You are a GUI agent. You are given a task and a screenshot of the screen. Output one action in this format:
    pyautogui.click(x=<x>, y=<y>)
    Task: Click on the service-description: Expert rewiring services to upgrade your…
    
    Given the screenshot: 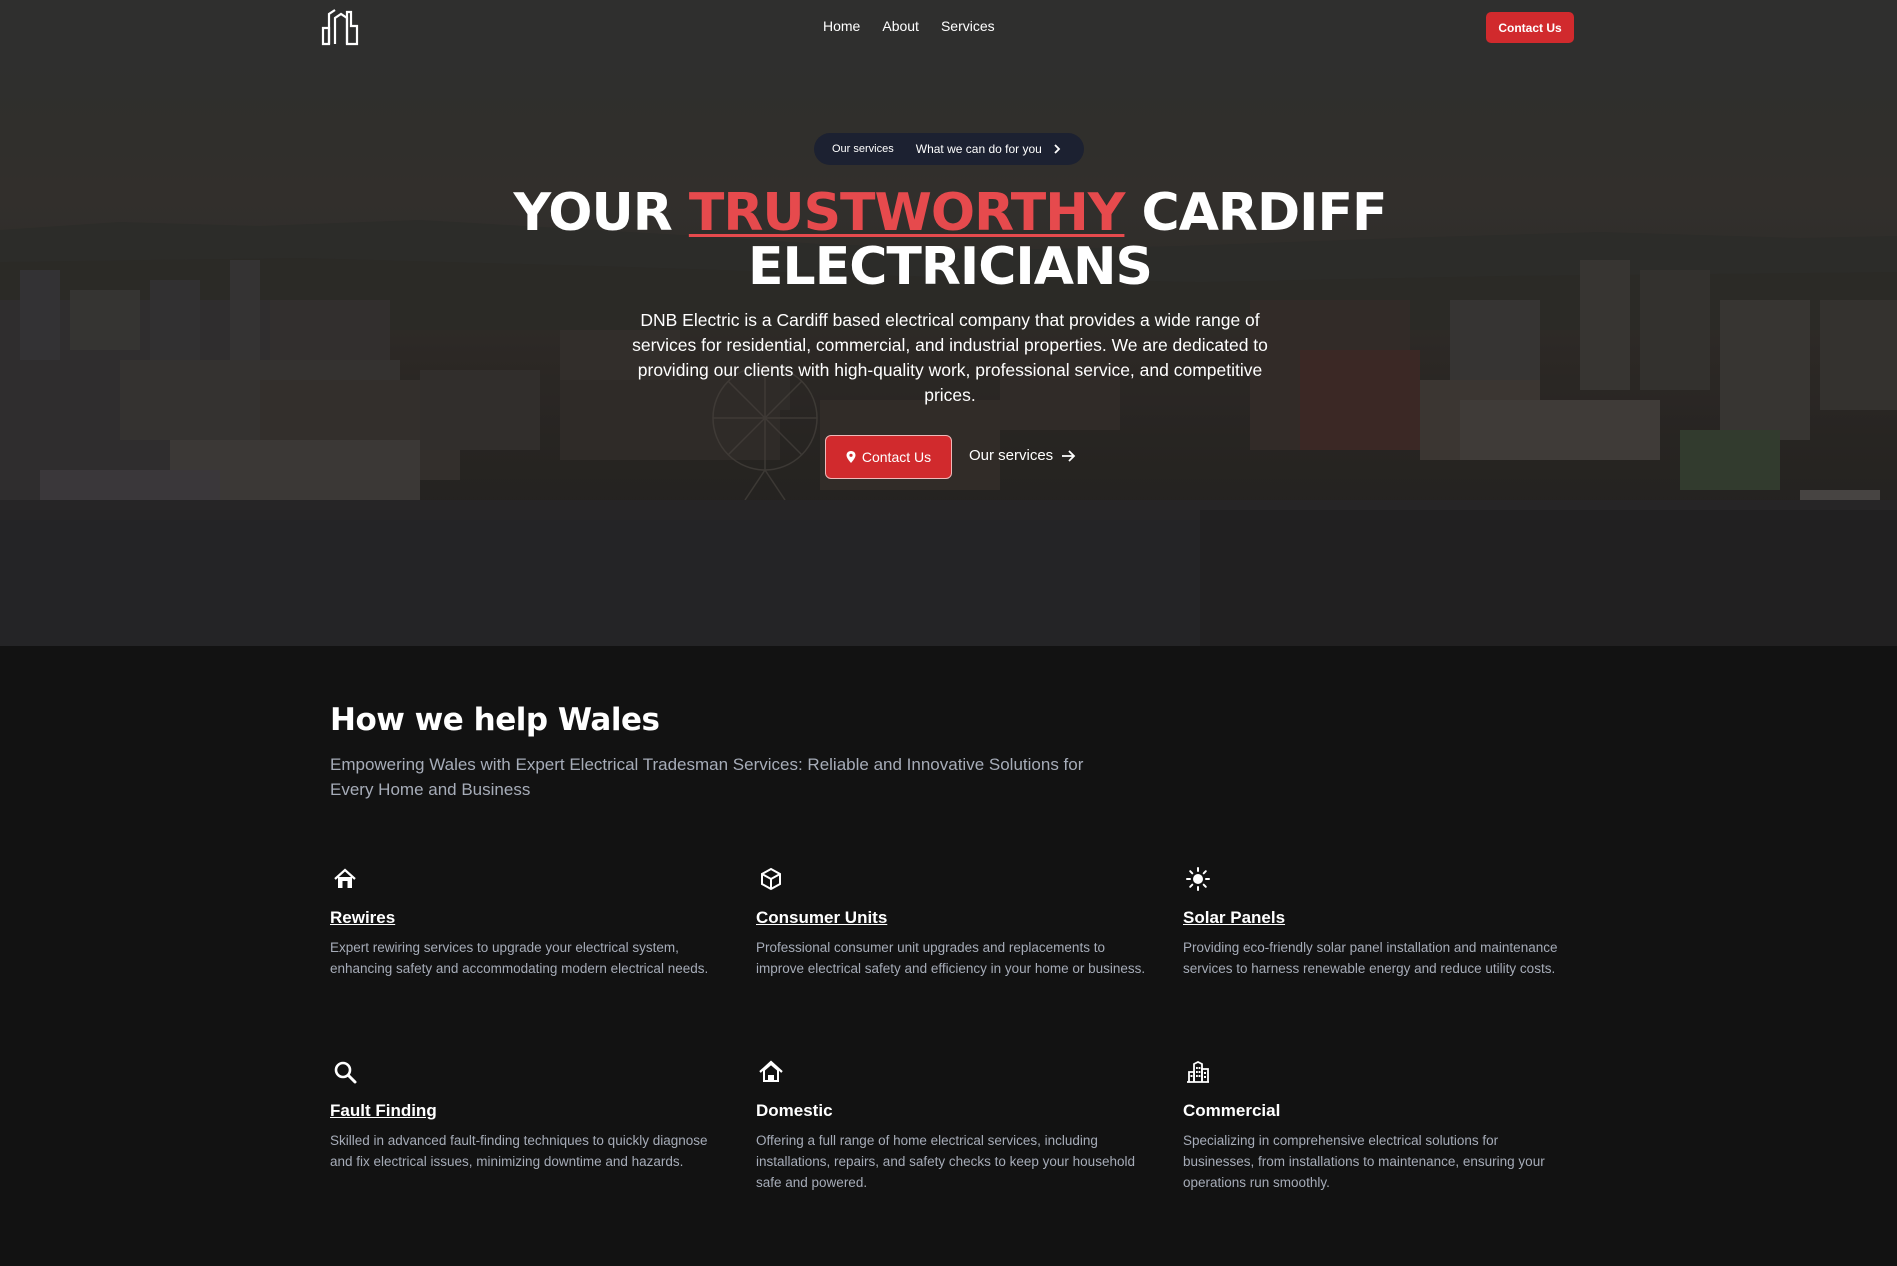 What is the action you would take?
    pyautogui.click(x=519, y=958)
    